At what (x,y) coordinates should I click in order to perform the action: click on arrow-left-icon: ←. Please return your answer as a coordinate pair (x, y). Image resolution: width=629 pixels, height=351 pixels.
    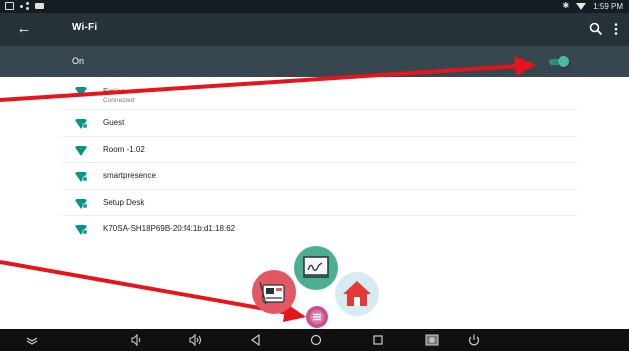
    Looking at the image, I should click on (24, 30).